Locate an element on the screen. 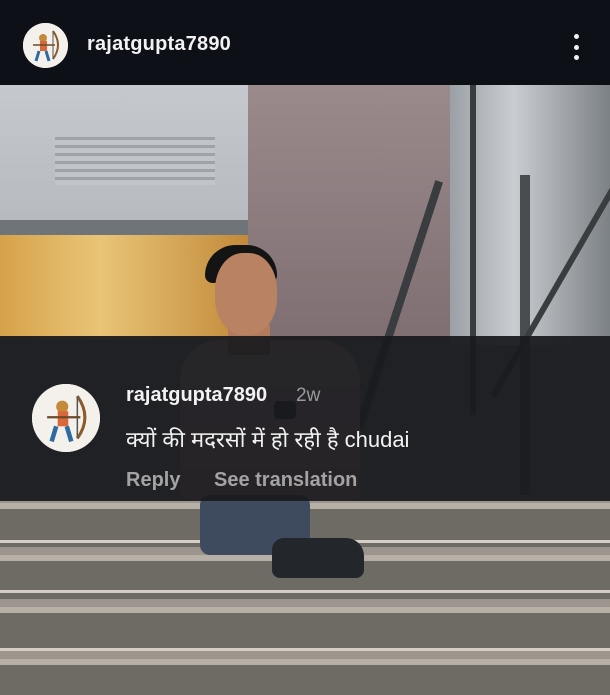 The image size is (610, 695). vertical-ellipsis-icon is located at coordinates (576, 47).